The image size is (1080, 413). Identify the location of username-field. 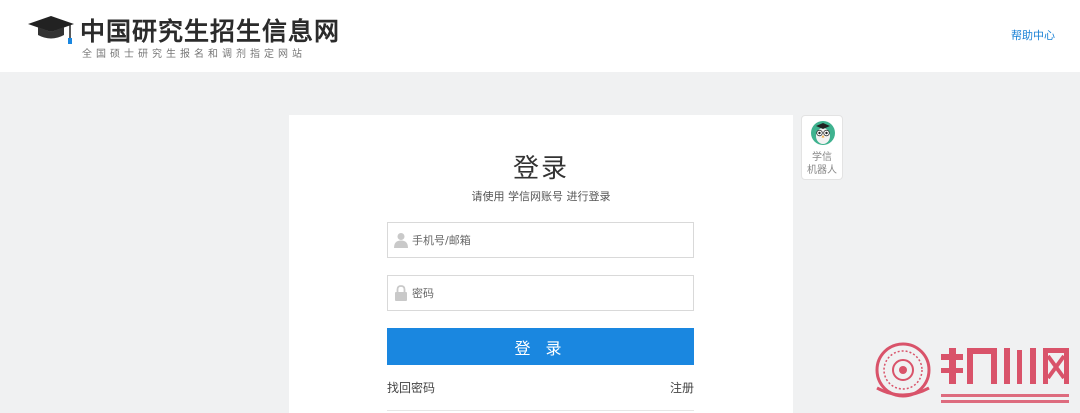
(540, 240).